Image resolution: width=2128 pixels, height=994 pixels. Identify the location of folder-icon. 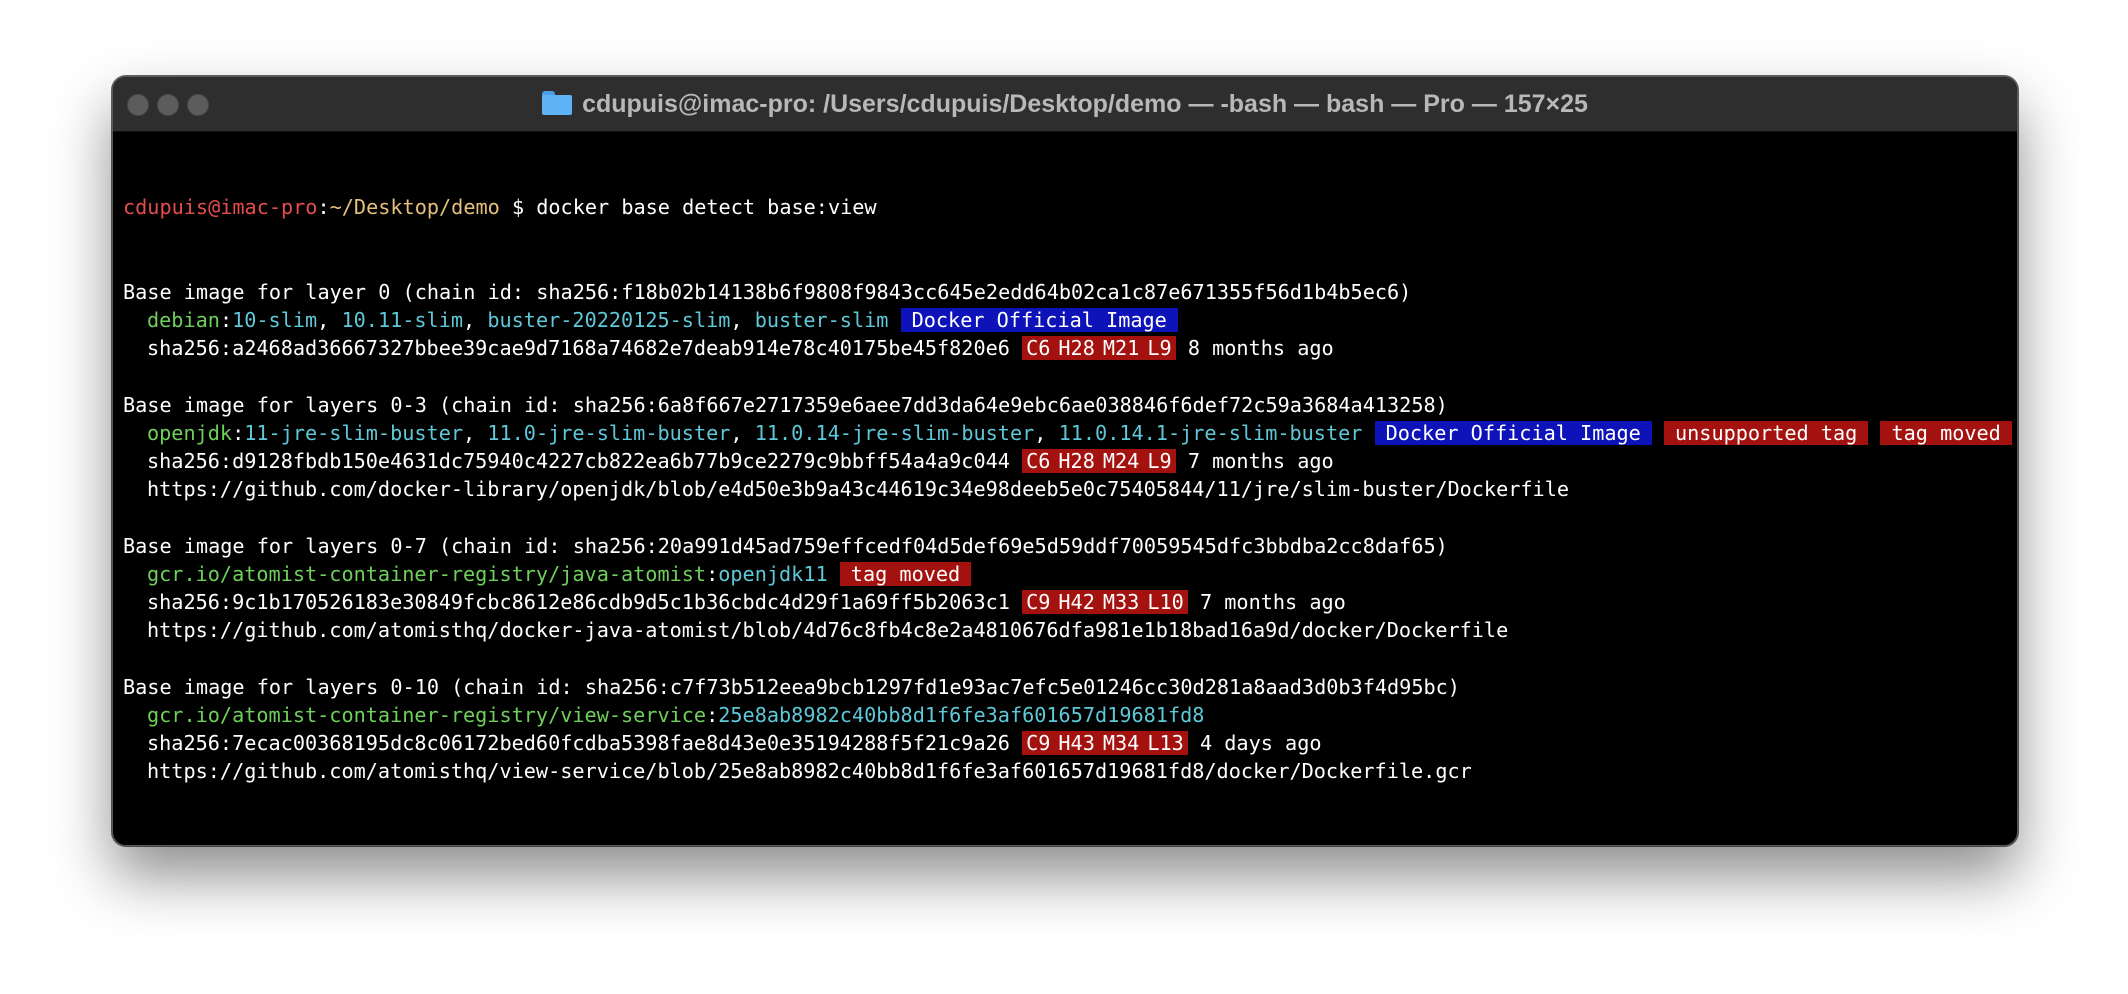
(557, 103).